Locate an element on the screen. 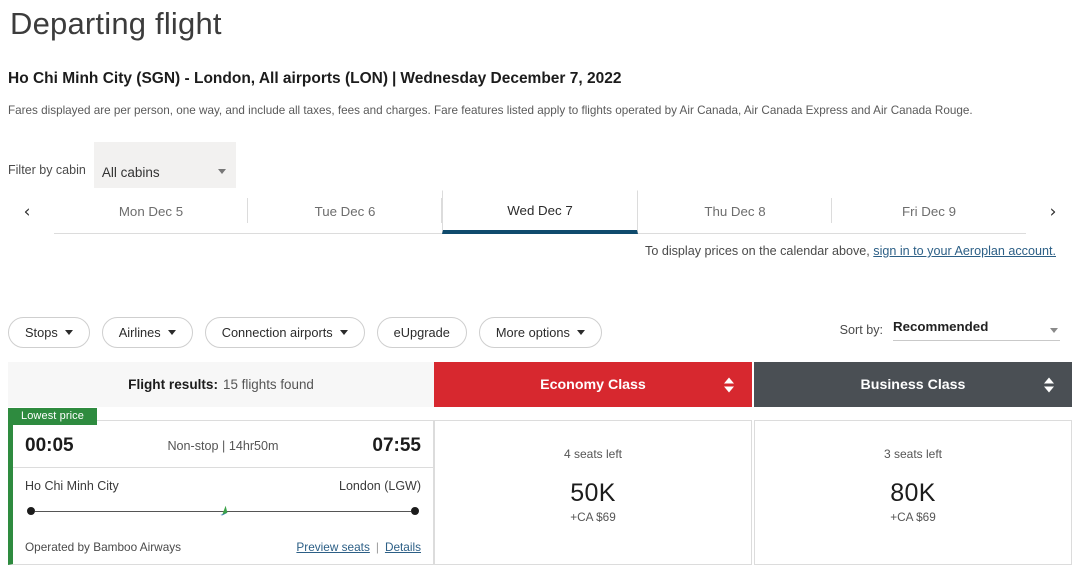 This screenshot has height=565, width=1080. date-tab-wed-dec-7: Wed Dec 7 is located at coordinates (540, 212).